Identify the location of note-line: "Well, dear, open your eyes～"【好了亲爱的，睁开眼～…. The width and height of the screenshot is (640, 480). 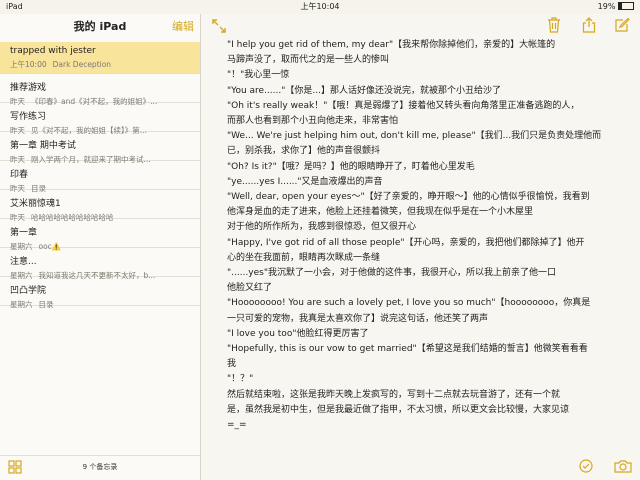
(408, 197).